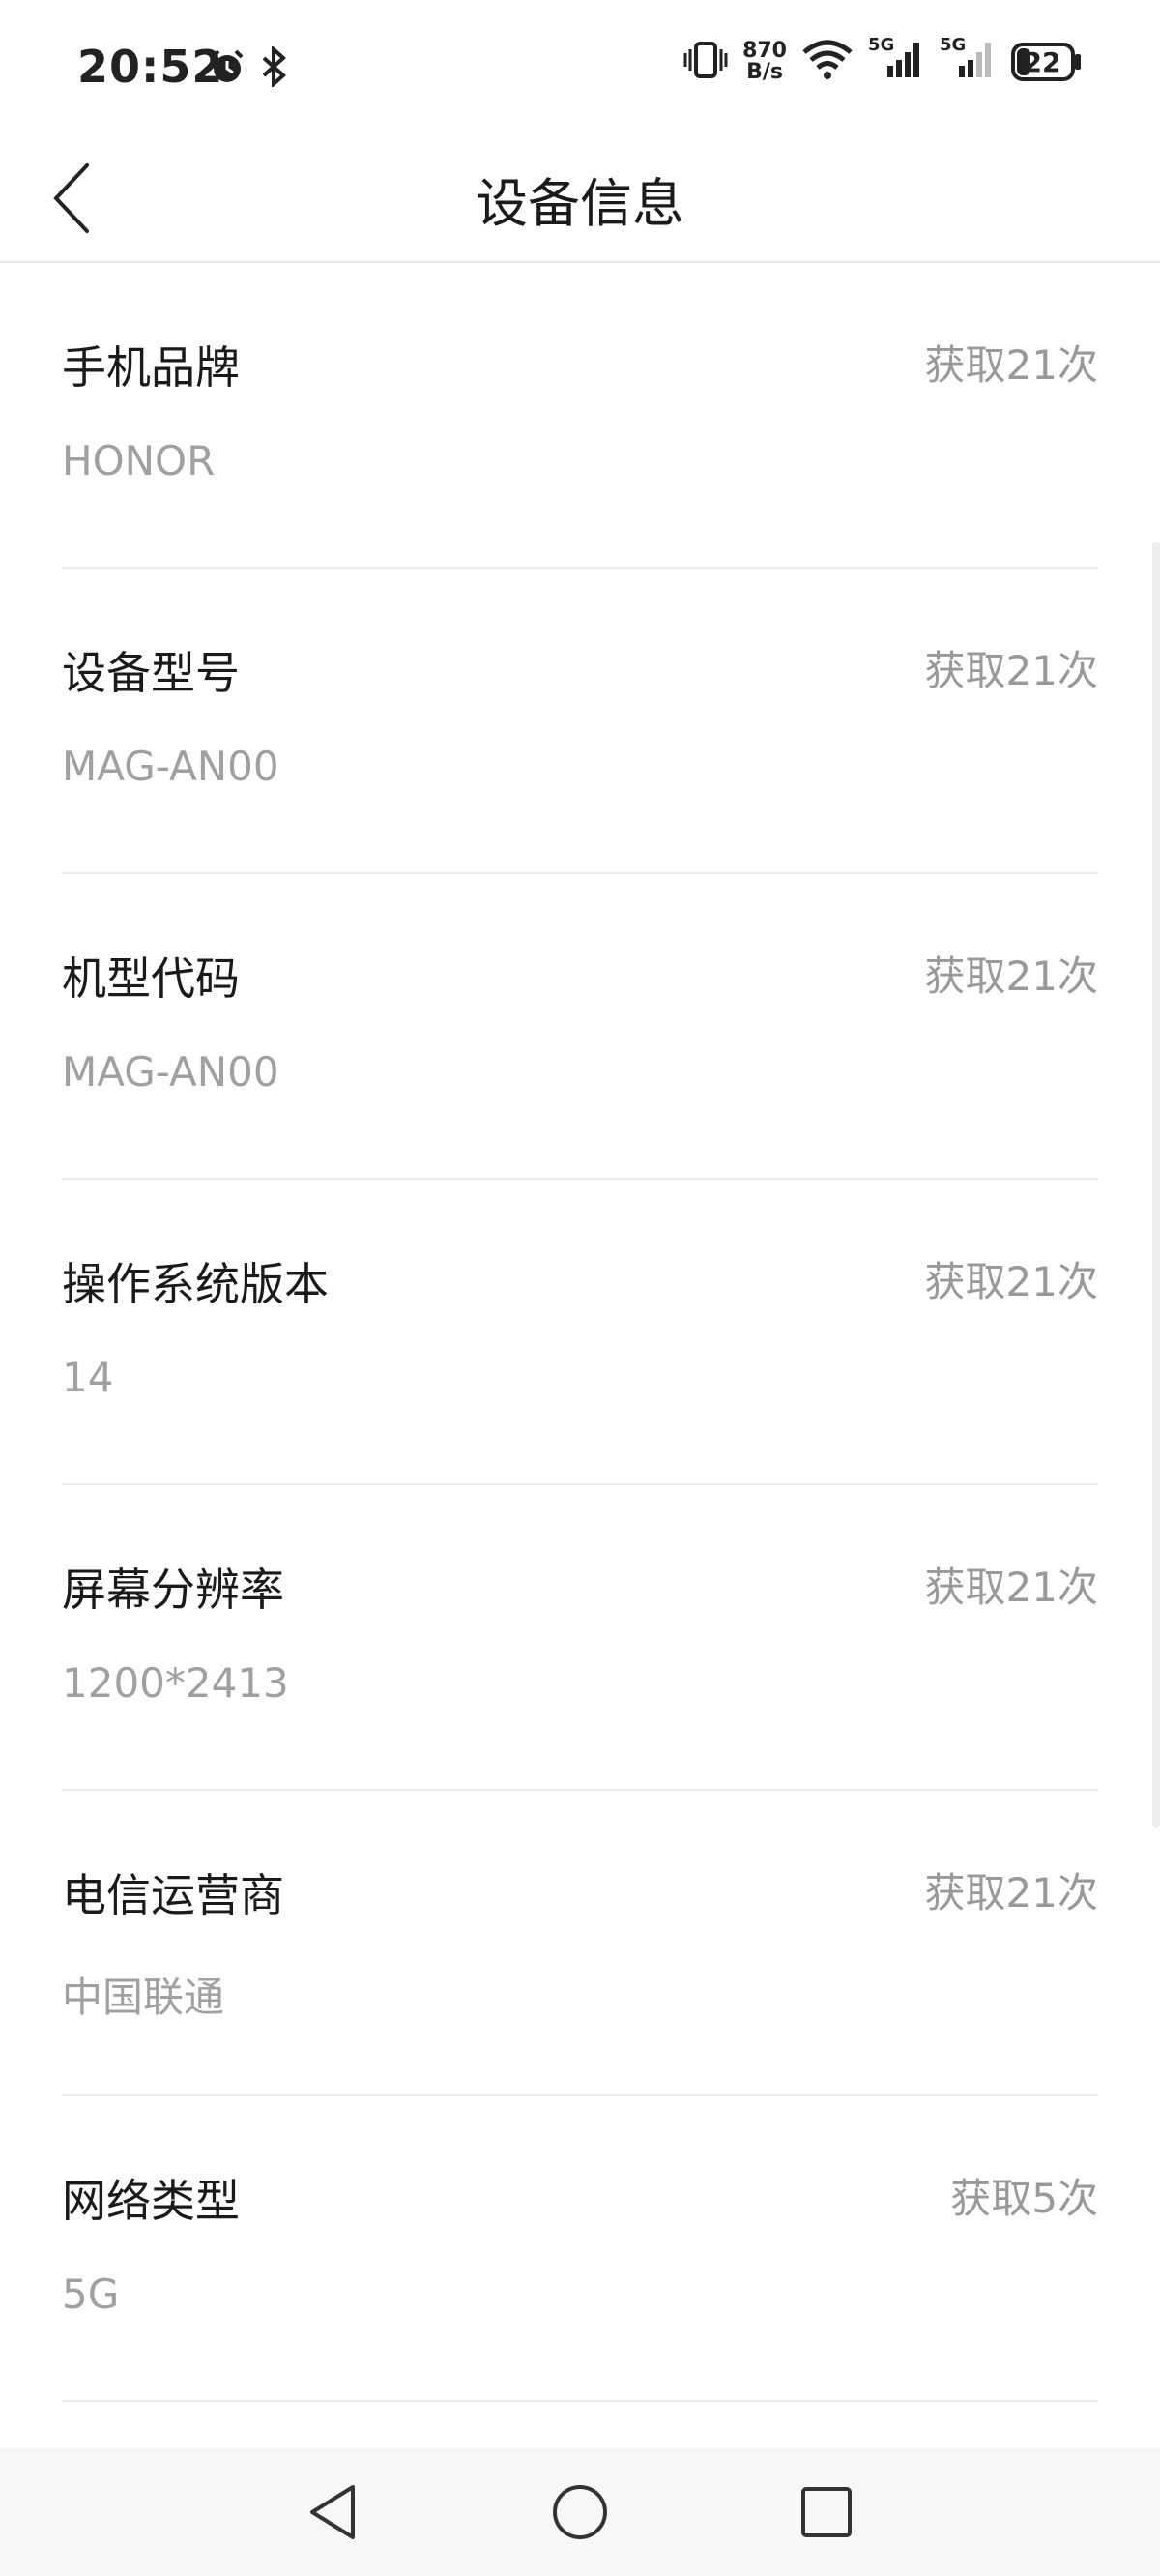 The height and width of the screenshot is (2576, 1160). Describe the element at coordinates (580, 1943) in the screenshot. I see `list-item-carrier: 电信运营商 获取21次 中国联通` at that location.